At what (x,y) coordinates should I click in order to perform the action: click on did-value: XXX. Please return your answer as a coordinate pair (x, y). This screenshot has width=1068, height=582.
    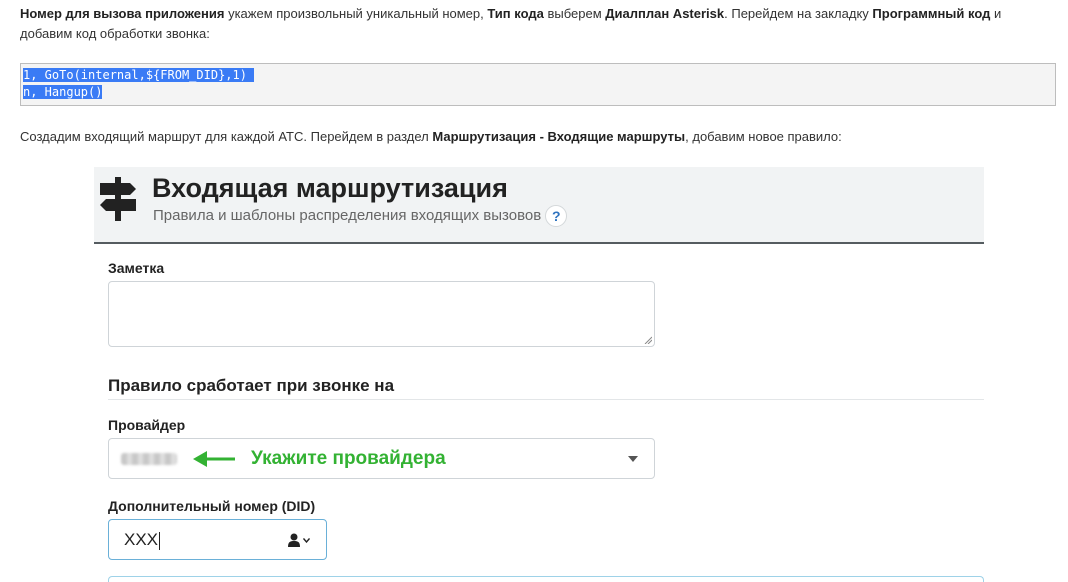
    Looking at the image, I should click on (142, 540).